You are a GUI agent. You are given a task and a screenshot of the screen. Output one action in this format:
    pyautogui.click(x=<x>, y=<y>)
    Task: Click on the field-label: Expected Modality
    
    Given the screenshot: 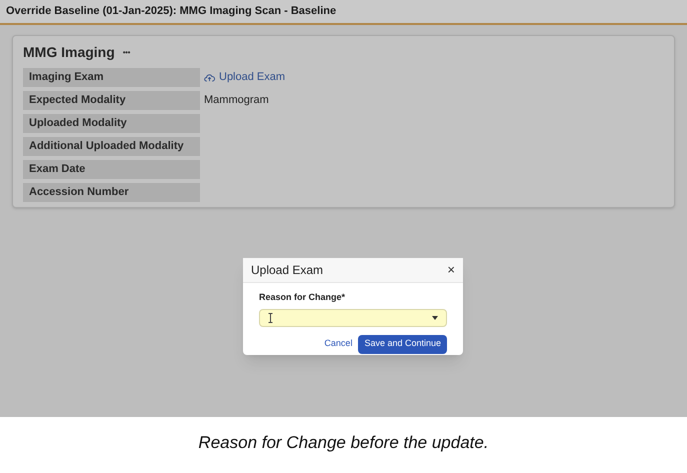 What is the action you would take?
    pyautogui.click(x=111, y=100)
    